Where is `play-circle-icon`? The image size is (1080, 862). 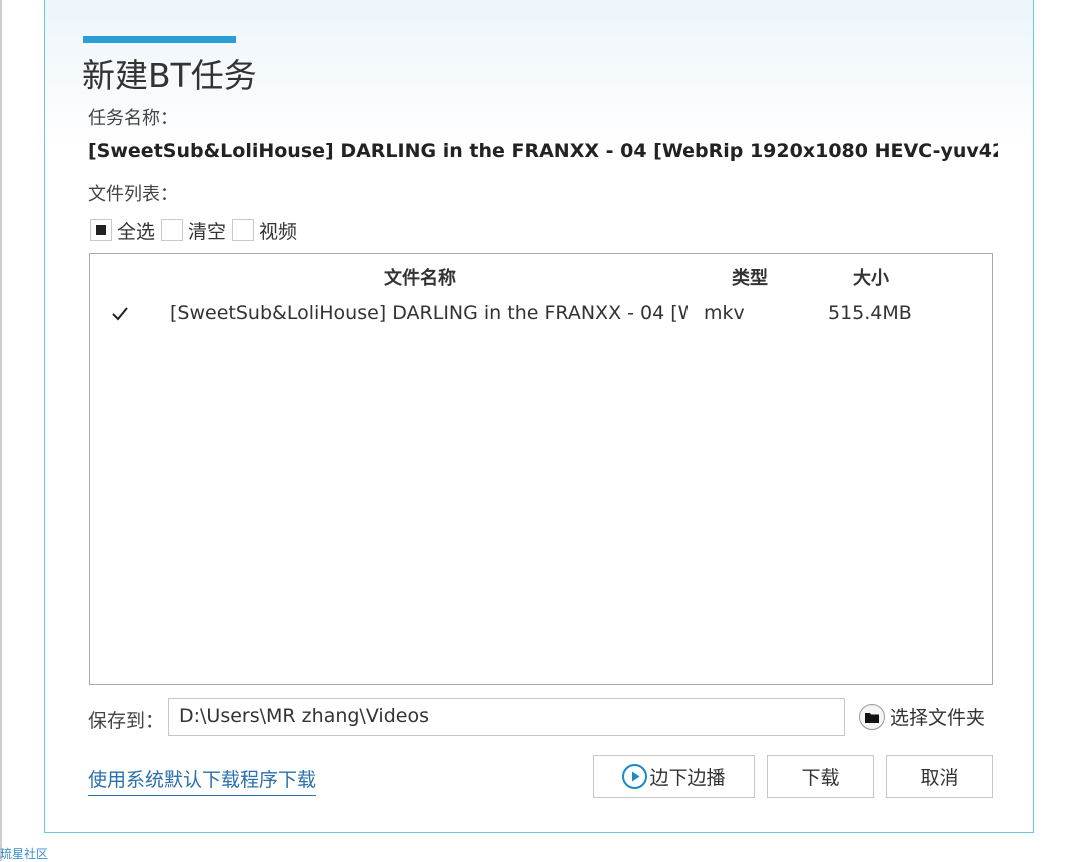
play-circle-icon is located at coordinates (635, 776).